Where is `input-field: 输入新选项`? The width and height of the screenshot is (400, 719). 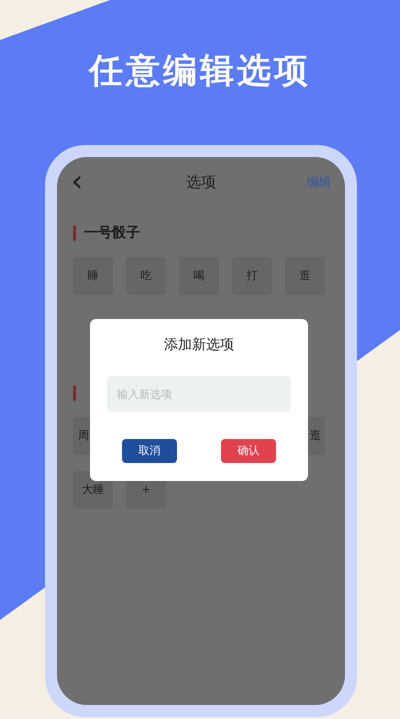
input-field: 输入新选项 is located at coordinates (199, 394).